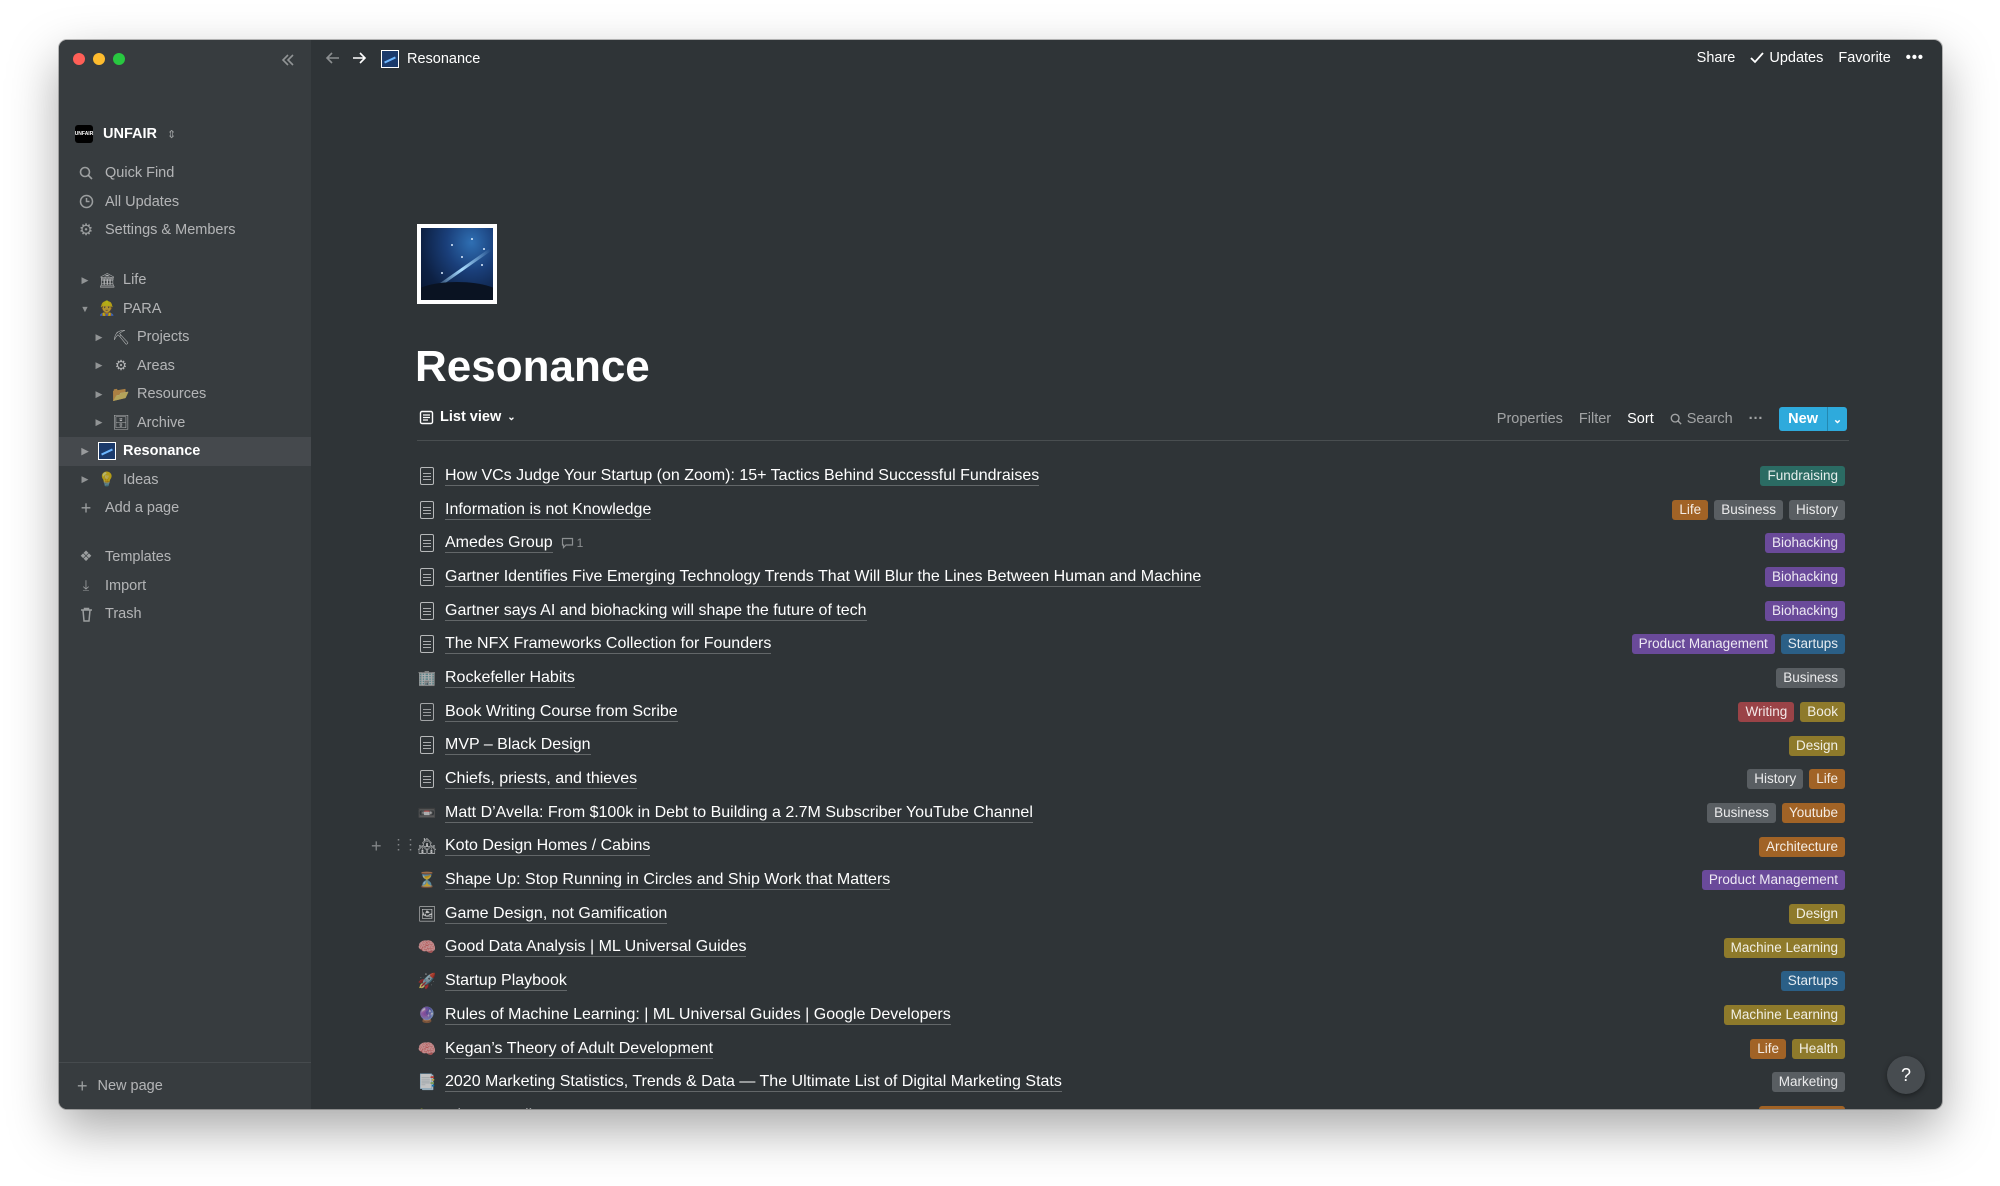 This screenshot has height=1186, width=2000. Describe the element at coordinates (185, 586) in the screenshot. I see `import-item: ⤓ Import` at that location.